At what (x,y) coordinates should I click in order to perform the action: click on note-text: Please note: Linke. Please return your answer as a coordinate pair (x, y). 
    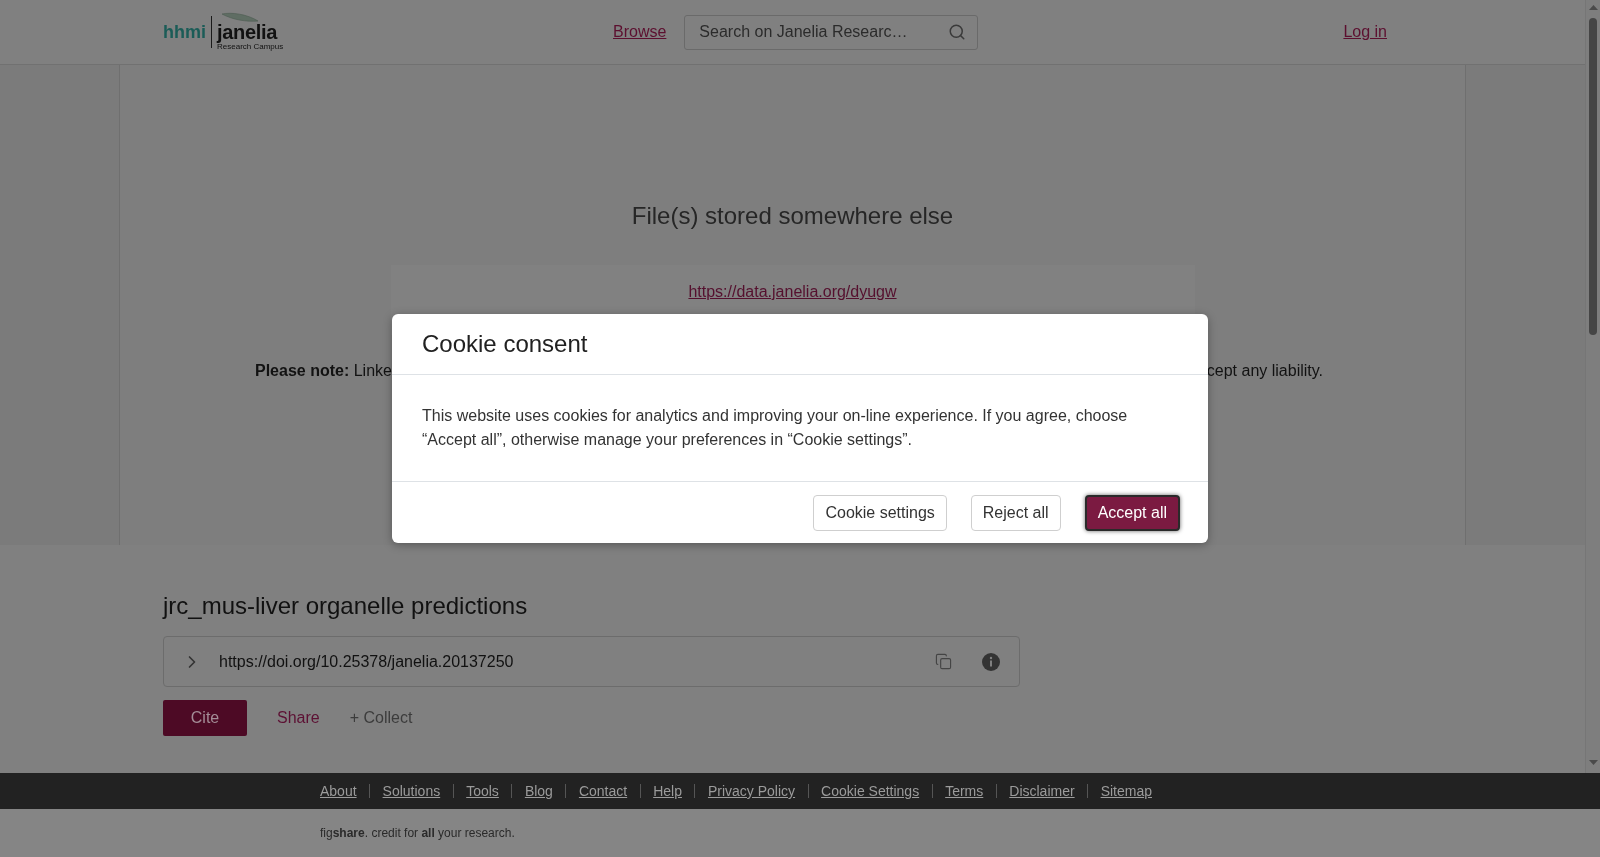
    Looking at the image, I should click on (323, 371).